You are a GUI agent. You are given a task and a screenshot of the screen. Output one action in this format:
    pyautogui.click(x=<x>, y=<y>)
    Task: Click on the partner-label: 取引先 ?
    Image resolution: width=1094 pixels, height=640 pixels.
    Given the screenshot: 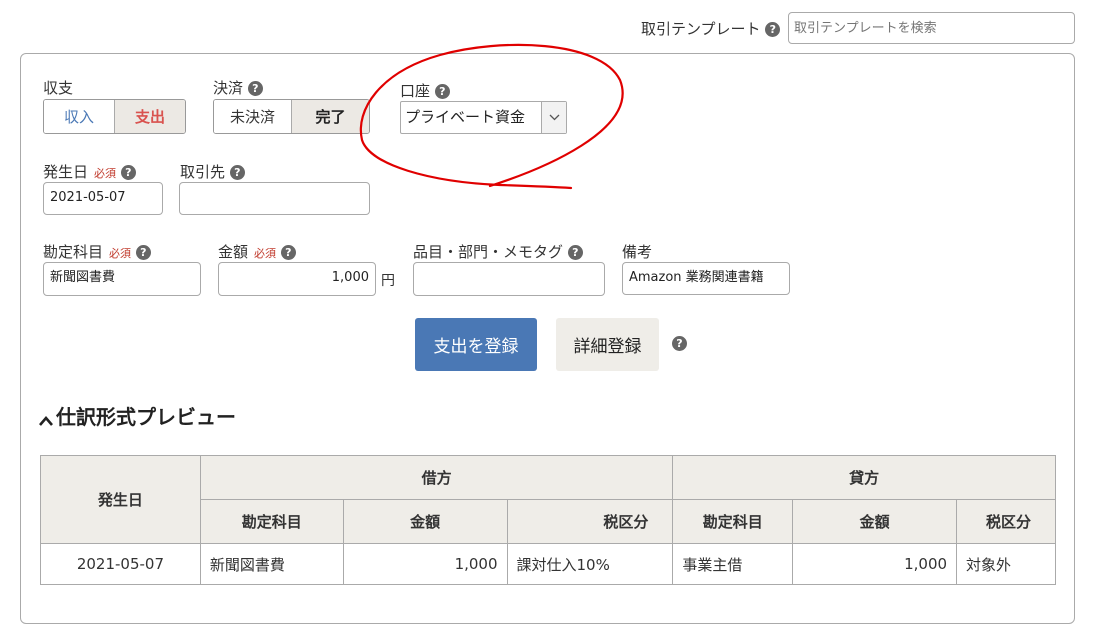 What is the action you would take?
    pyautogui.click(x=212, y=171)
    